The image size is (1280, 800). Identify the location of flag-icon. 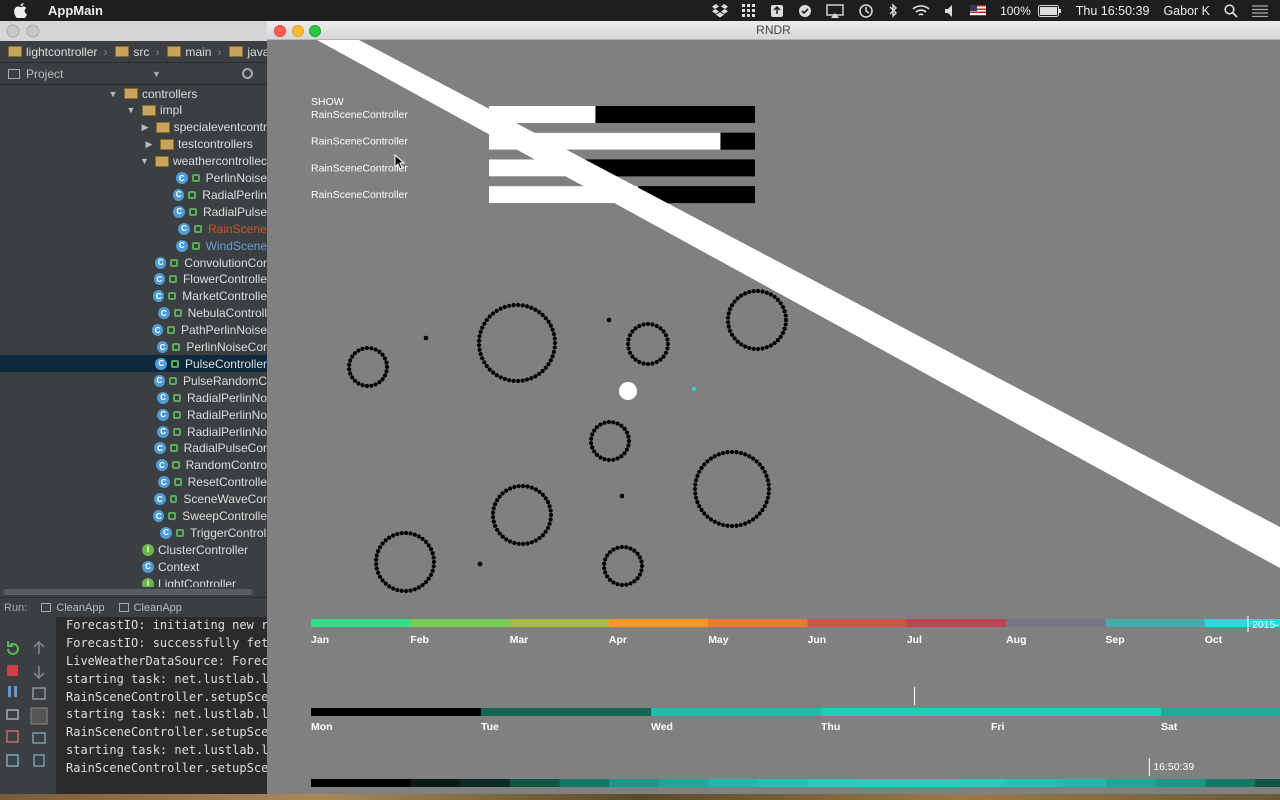
(978, 10).